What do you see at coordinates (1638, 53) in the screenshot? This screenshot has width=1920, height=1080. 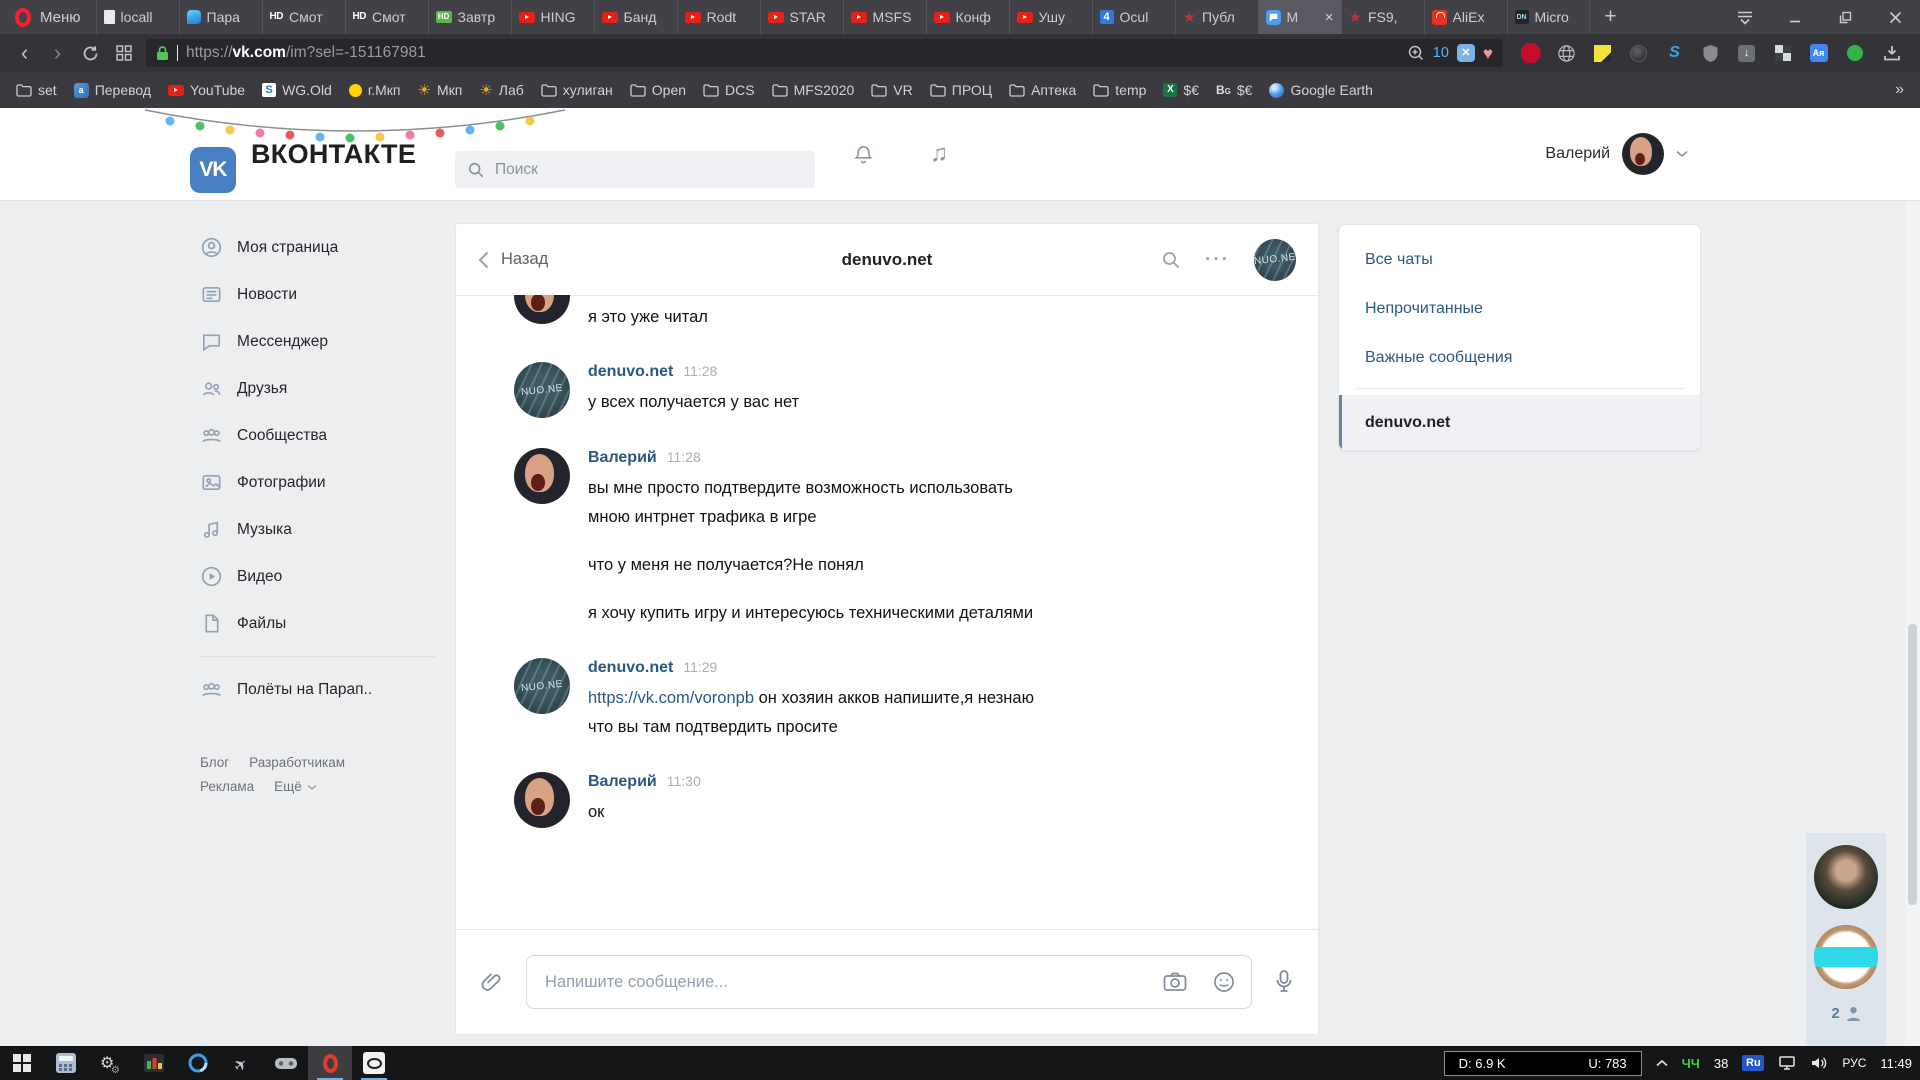 I see `extension-dark-disc` at bounding box center [1638, 53].